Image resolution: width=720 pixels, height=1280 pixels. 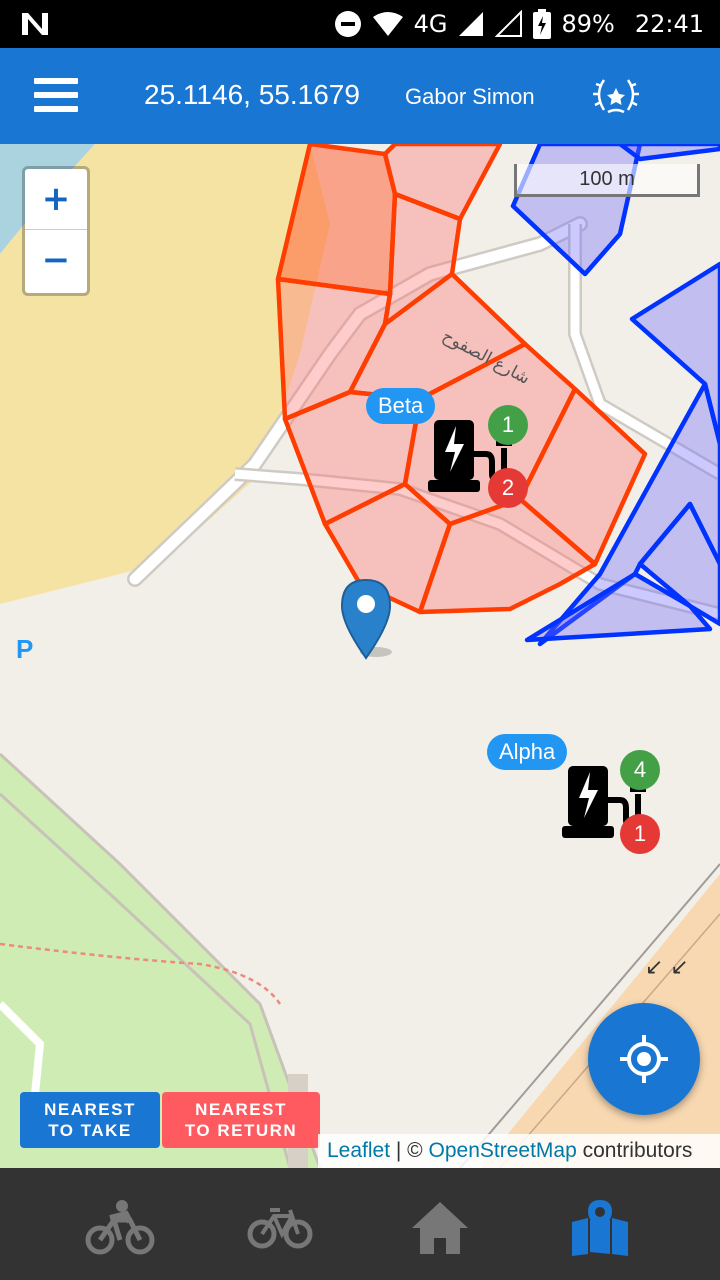 I want to click on map-marker-icon, so click(x=600, y=1228).